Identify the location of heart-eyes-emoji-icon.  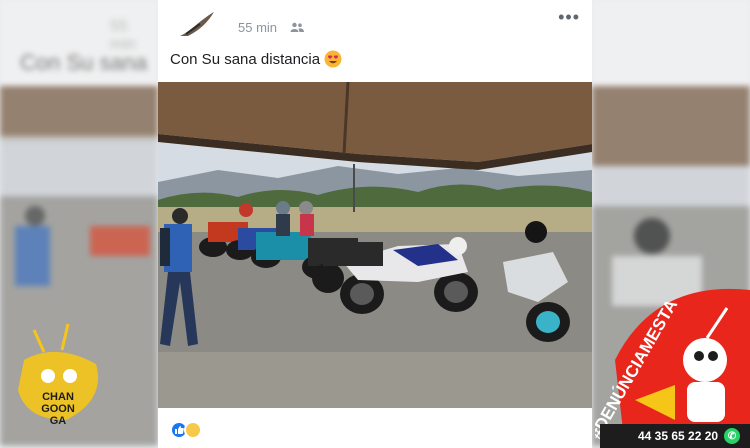
(333, 59).